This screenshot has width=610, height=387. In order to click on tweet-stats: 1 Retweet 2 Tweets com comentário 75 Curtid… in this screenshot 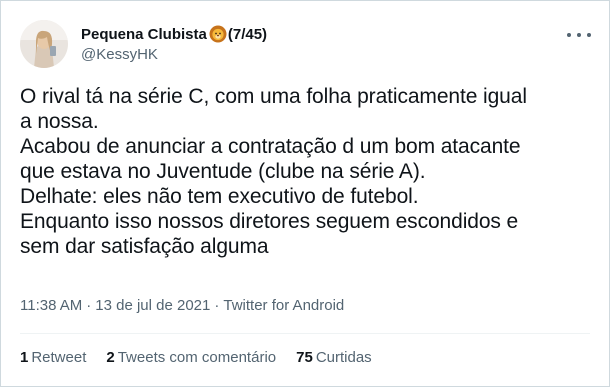, I will do `click(206, 357)`.